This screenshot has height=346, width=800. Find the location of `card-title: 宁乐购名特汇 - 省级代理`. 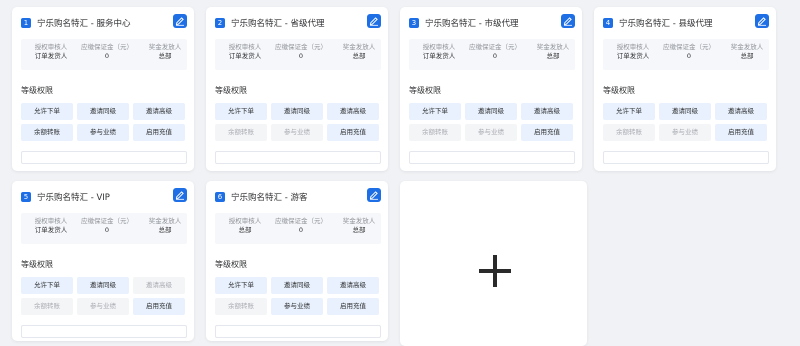

card-title: 宁乐购名特汇 - 省级代理 is located at coordinates (278, 24).